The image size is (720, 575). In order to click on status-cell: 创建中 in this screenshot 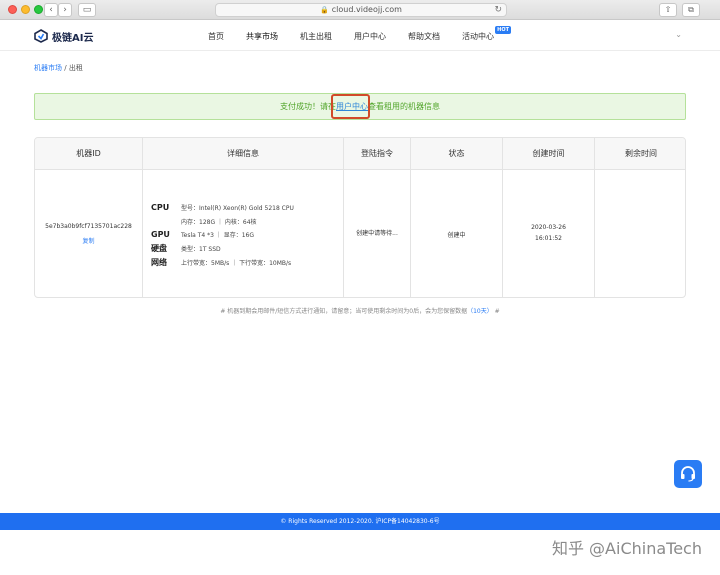, I will do `click(457, 233)`.